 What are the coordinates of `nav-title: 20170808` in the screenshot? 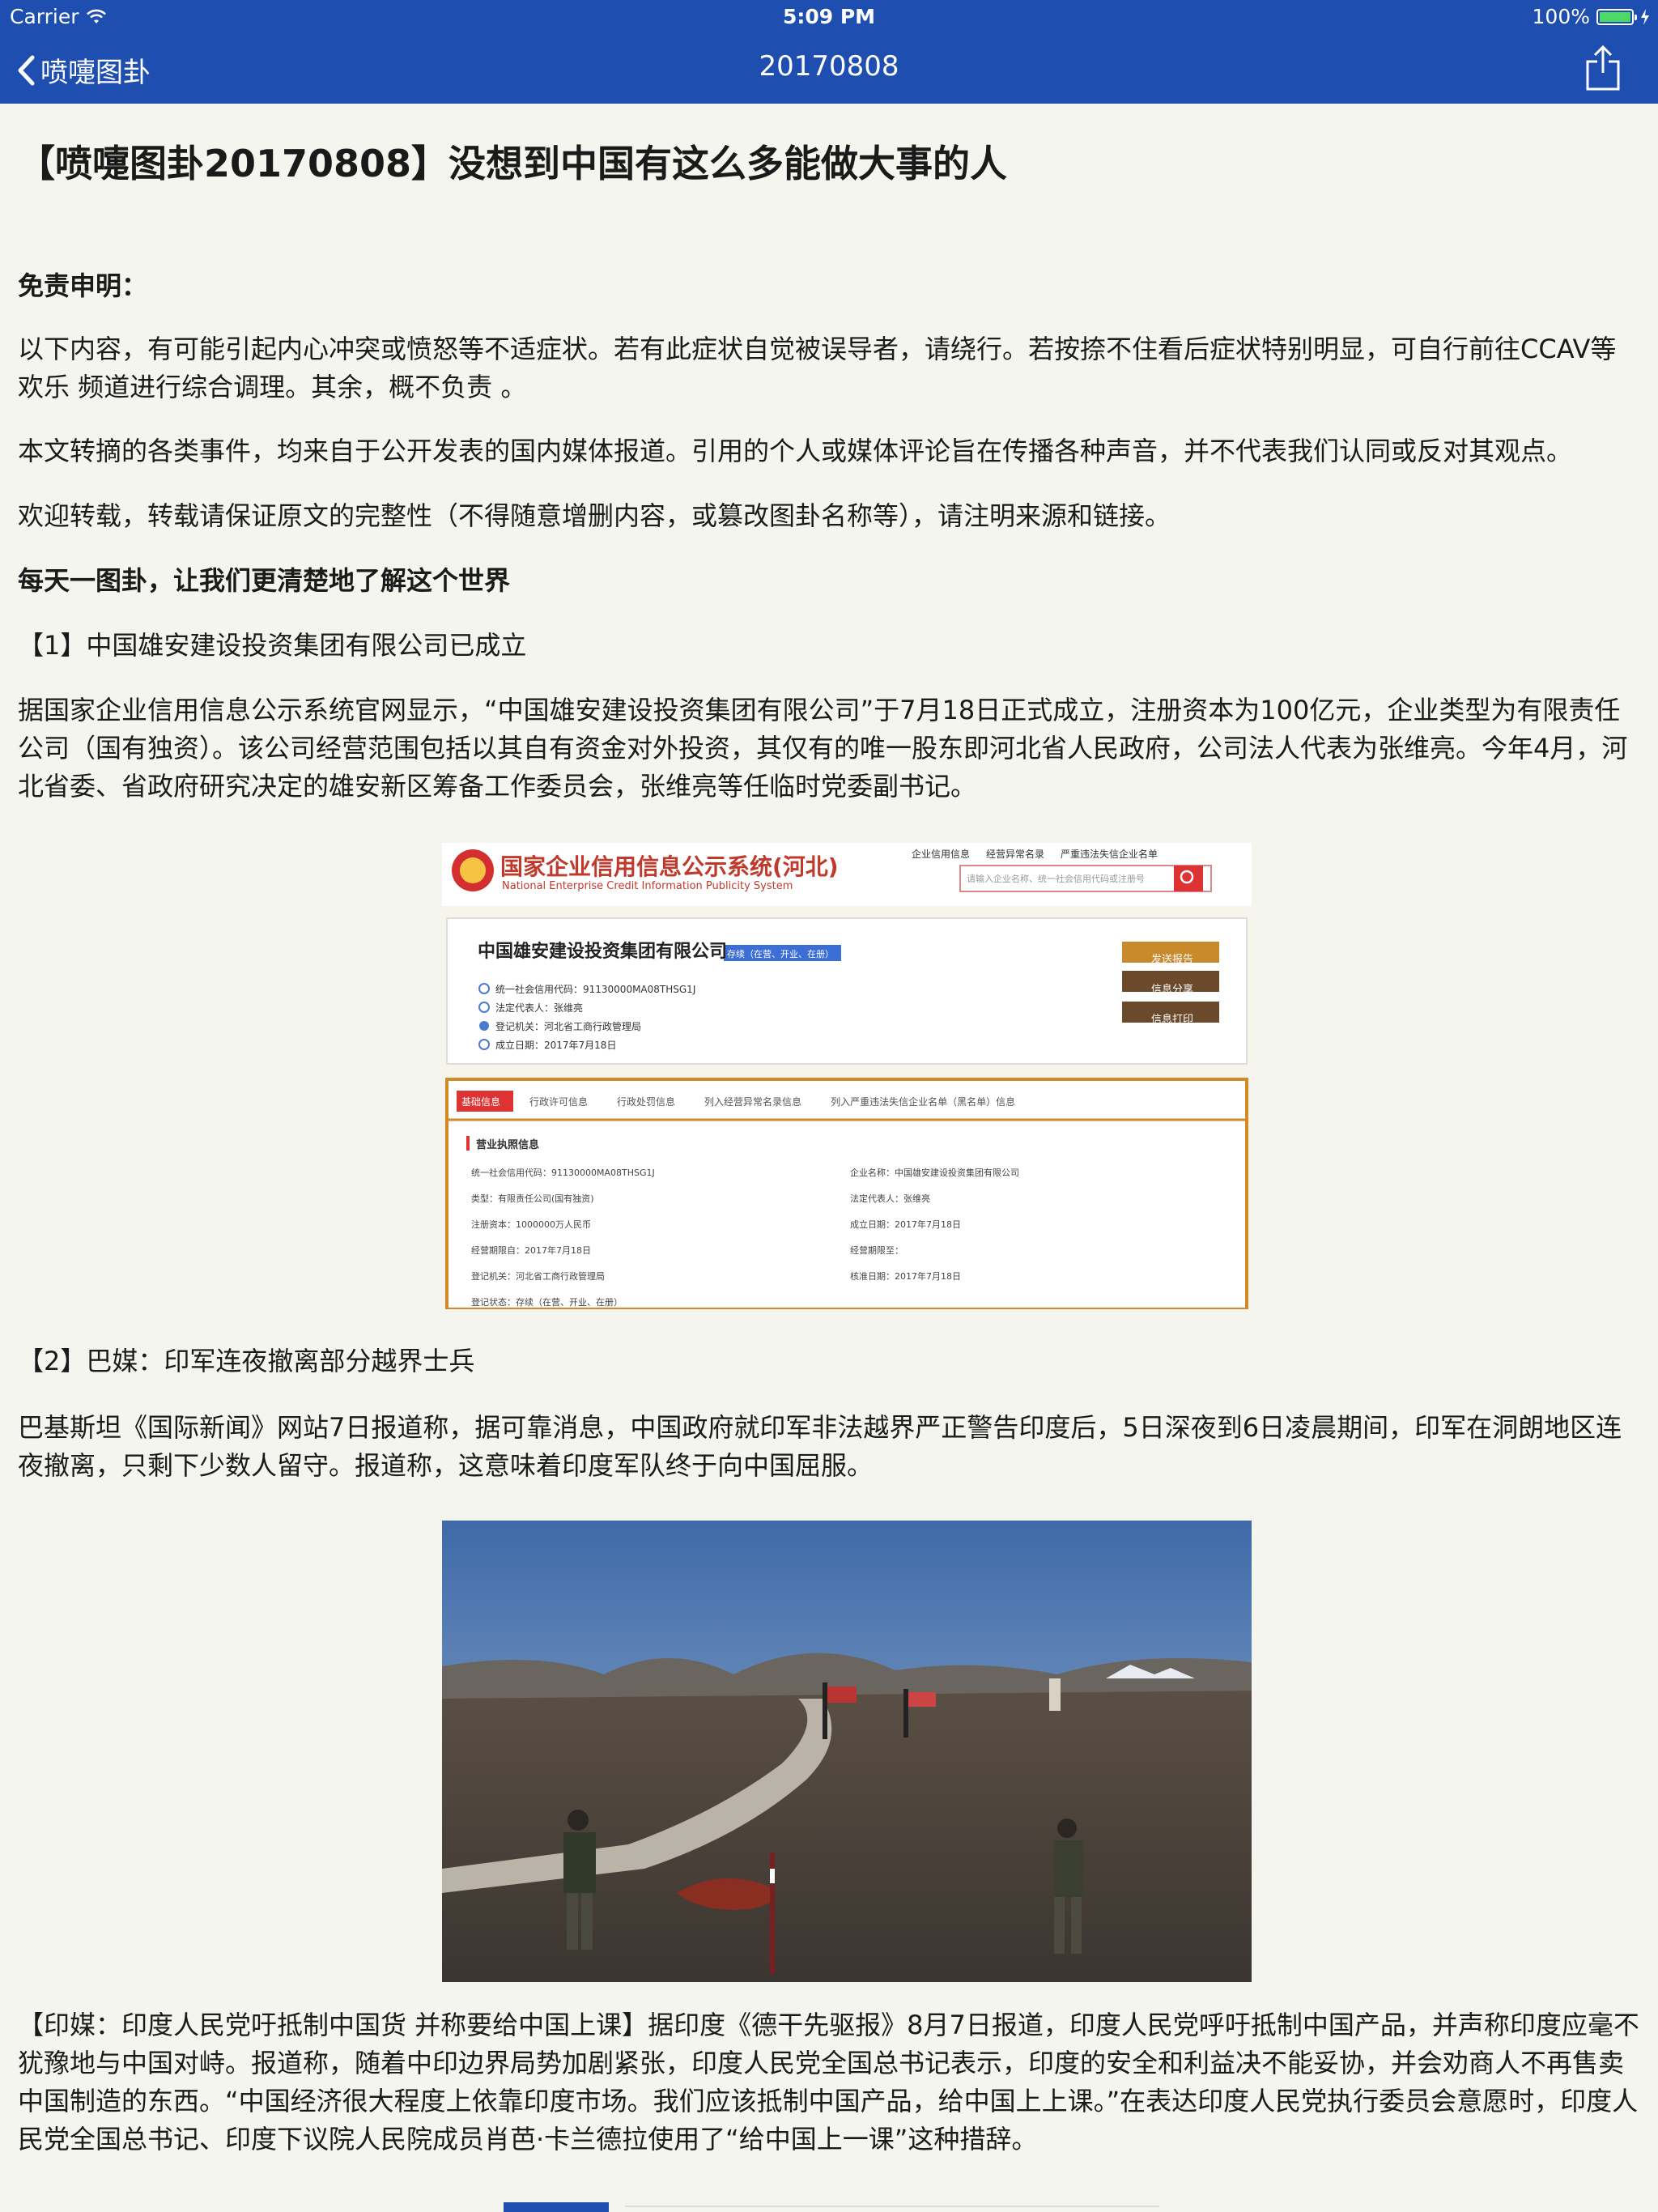 It's located at (829, 66).